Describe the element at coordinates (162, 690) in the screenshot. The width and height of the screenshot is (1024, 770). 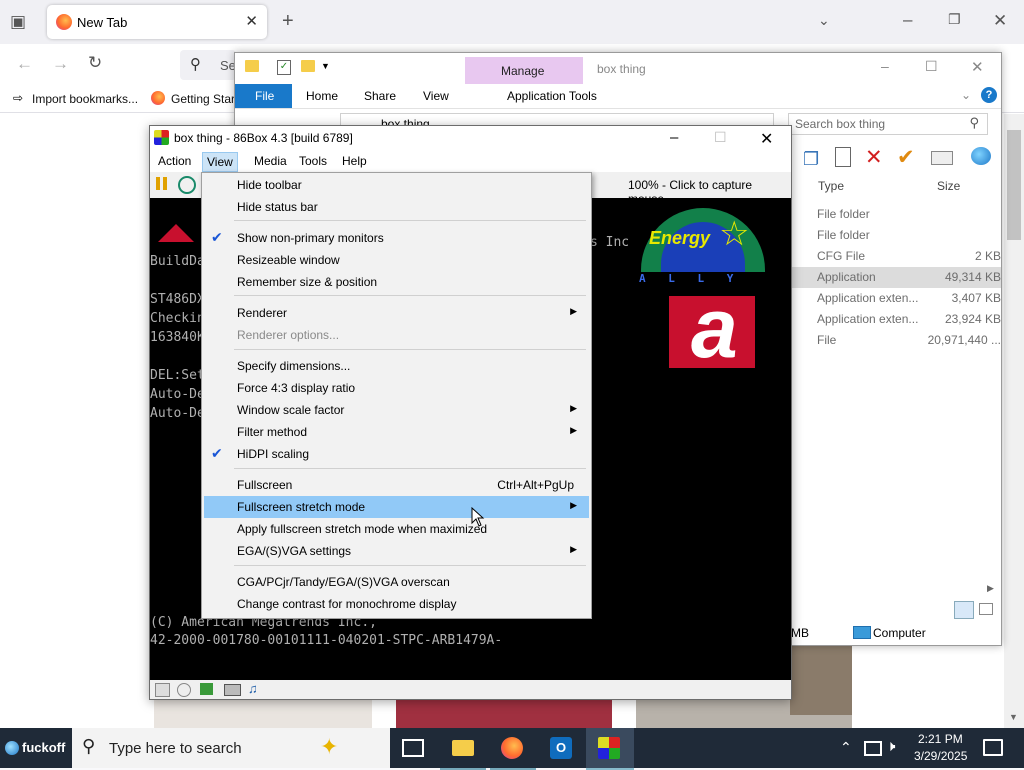
I see `floppy-drive-icon` at that location.